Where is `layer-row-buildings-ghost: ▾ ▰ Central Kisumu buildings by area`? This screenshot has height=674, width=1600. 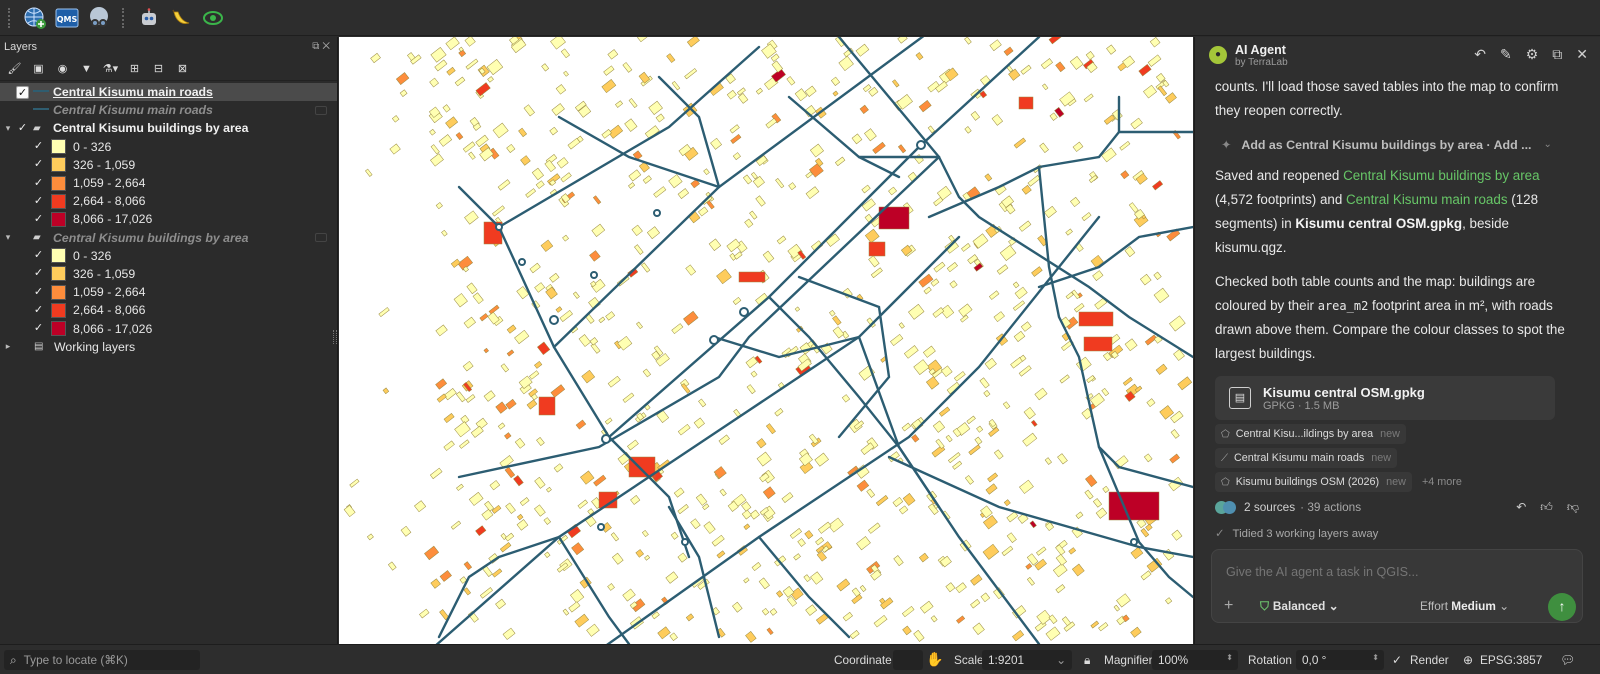
layer-row-buildings-ghost: ▾ ▰ Central Kisumu buildings by area is located at coordinates (168, 238).